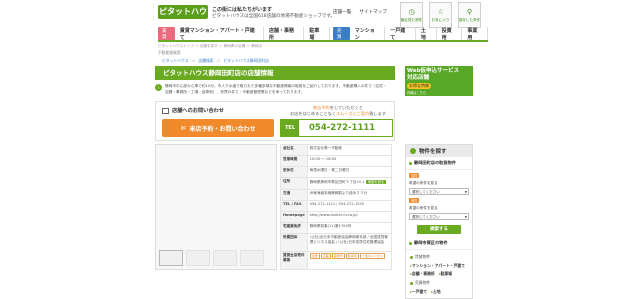 The image size is (640, 299). What do you see at coordinates (336, 228) in the screenshot?
I see `table-row: 宅建業免許 静岡県知事(11)第1704号` at bounding box center [336, 228].